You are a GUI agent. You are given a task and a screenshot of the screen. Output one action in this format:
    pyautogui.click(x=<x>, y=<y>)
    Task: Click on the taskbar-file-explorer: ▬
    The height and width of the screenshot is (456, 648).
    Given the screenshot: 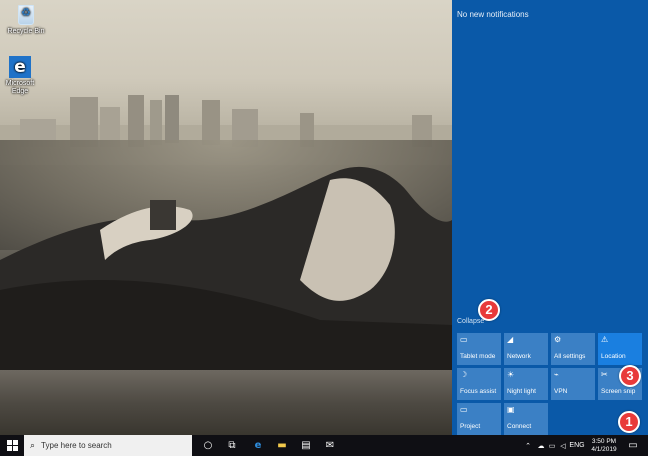 What is the action you would take?
    pyautogui.click(x=282, y=445)
    